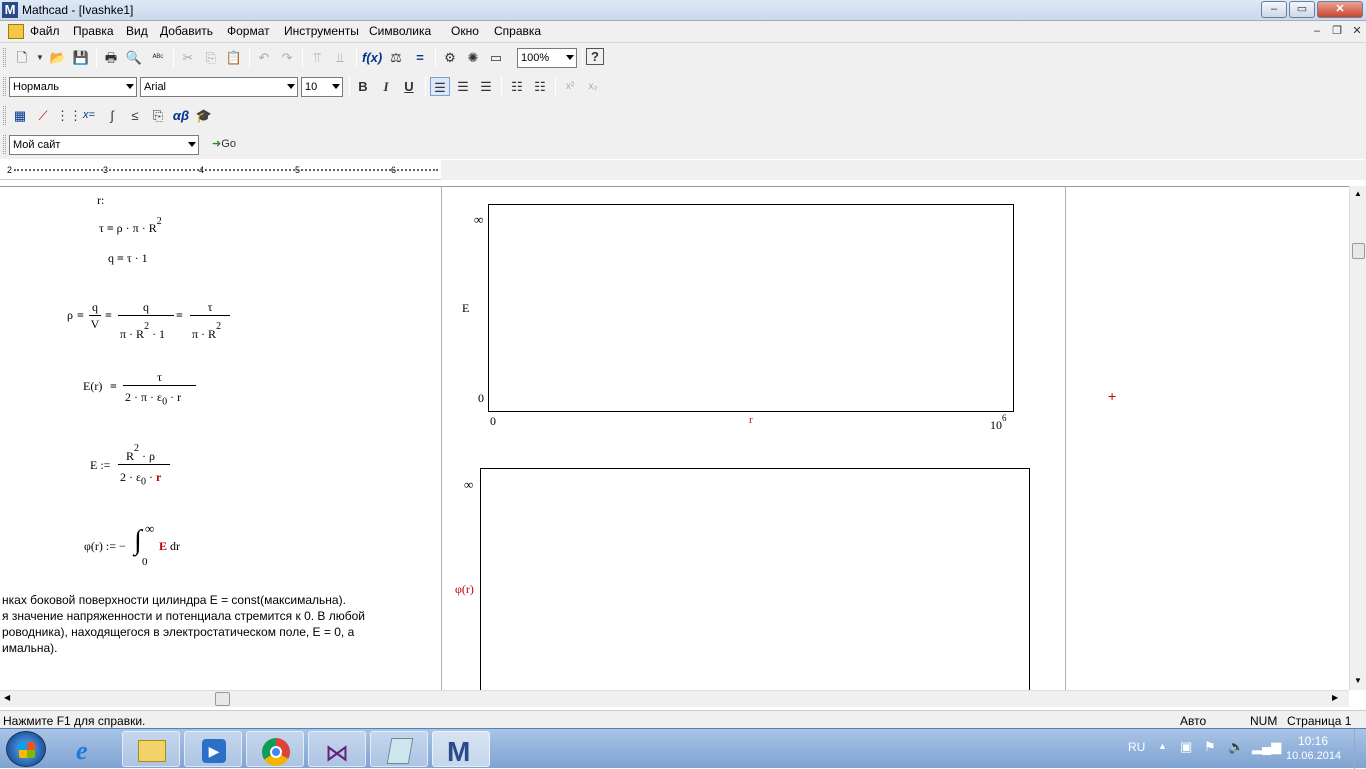  I want to click on font-select: Arial, so click(219, 87).